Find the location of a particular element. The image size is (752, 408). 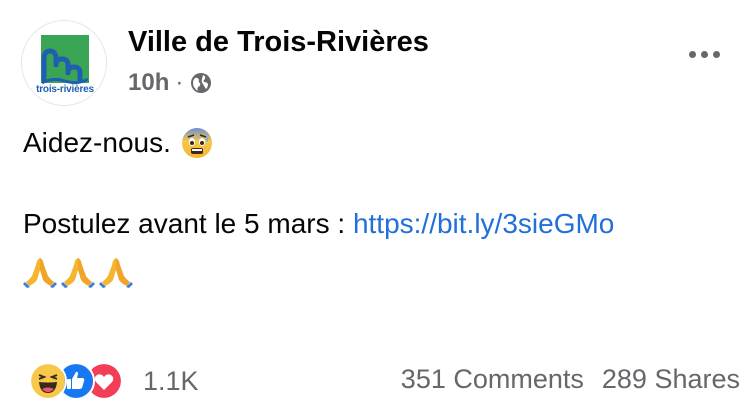

shares-count-link: 289 Shares is located at coordinates (671, 379).